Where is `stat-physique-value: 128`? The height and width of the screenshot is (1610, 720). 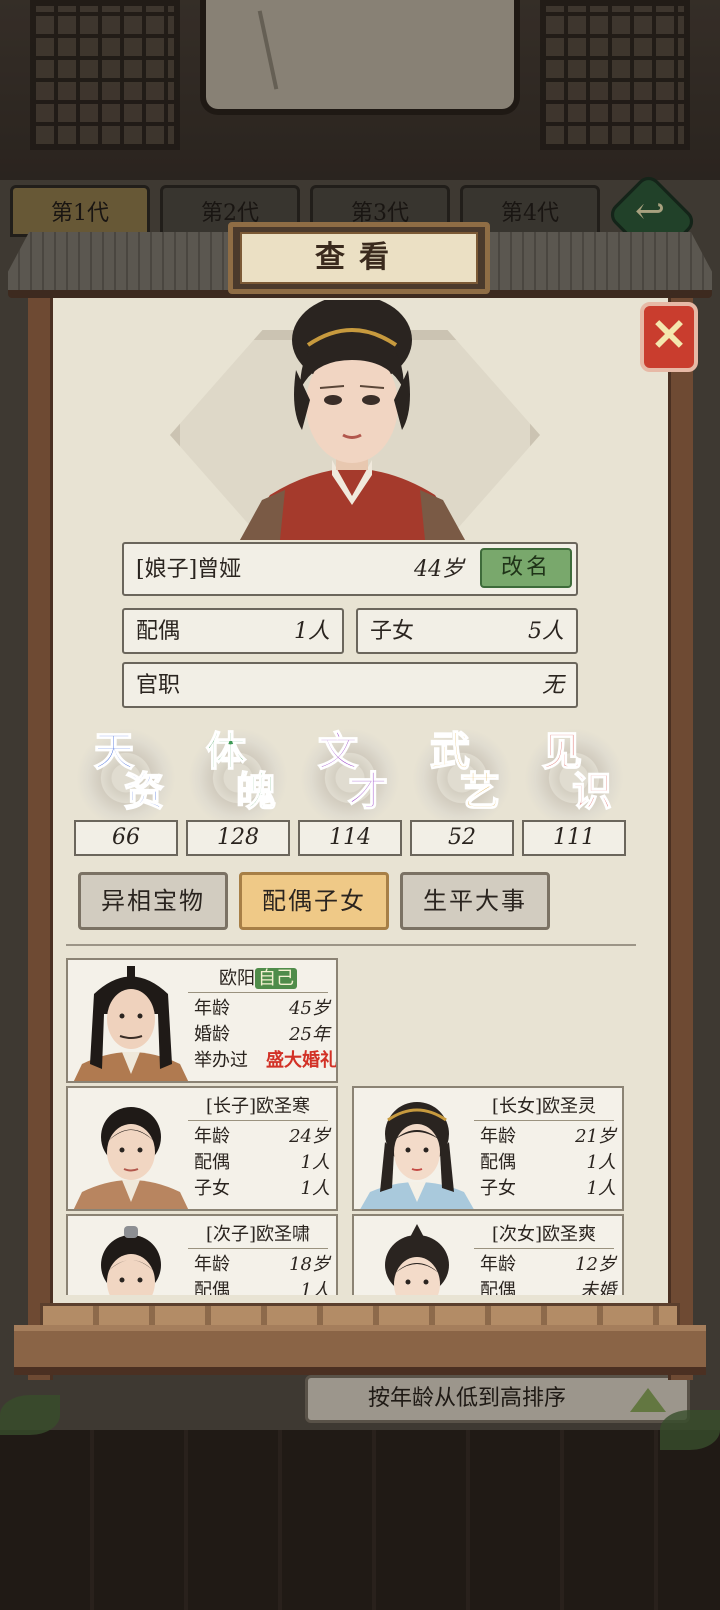 stat-physique-value: 128 is located at coordinates (238, 838).